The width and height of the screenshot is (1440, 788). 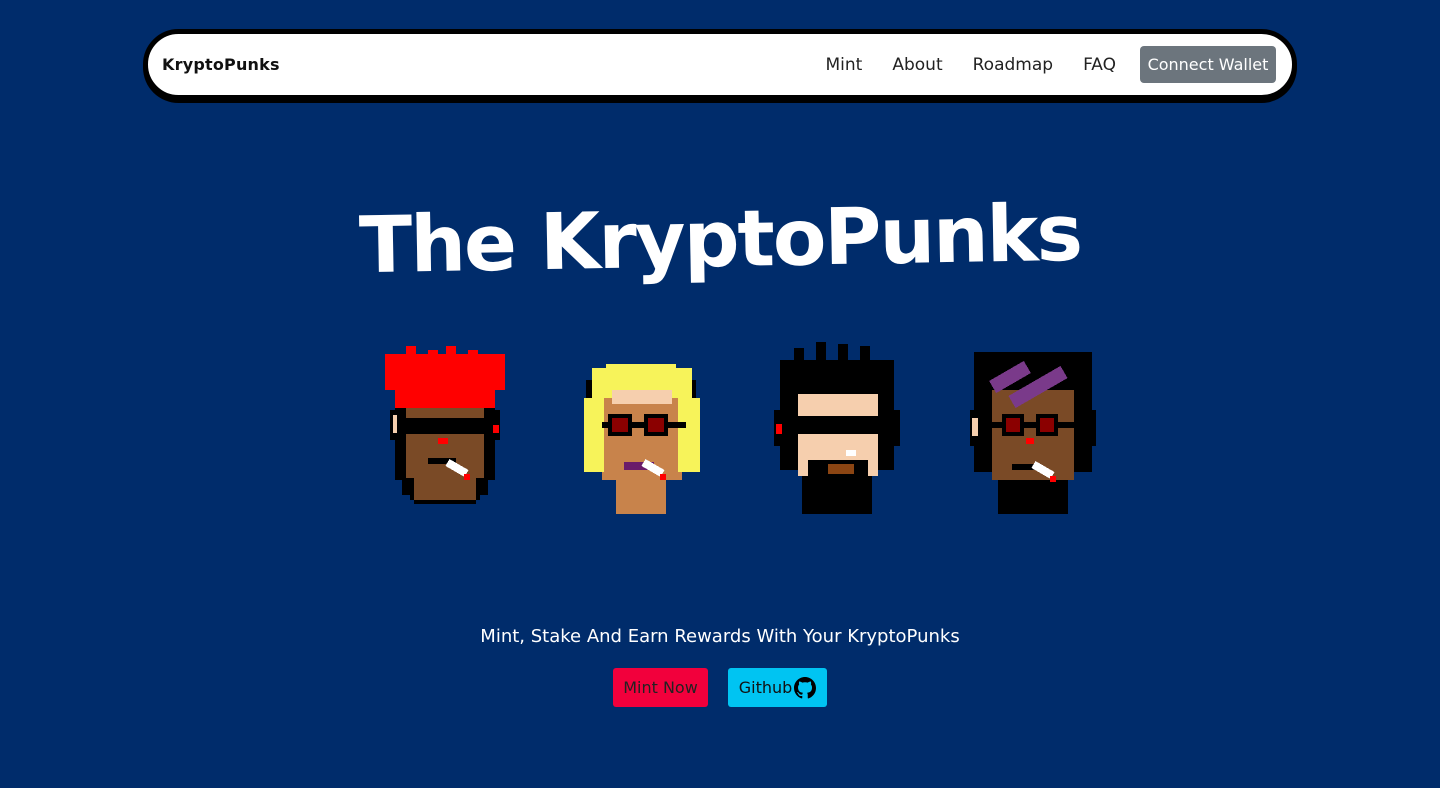 I want to click on github-button-label: Github, so click(x=765, y=687).